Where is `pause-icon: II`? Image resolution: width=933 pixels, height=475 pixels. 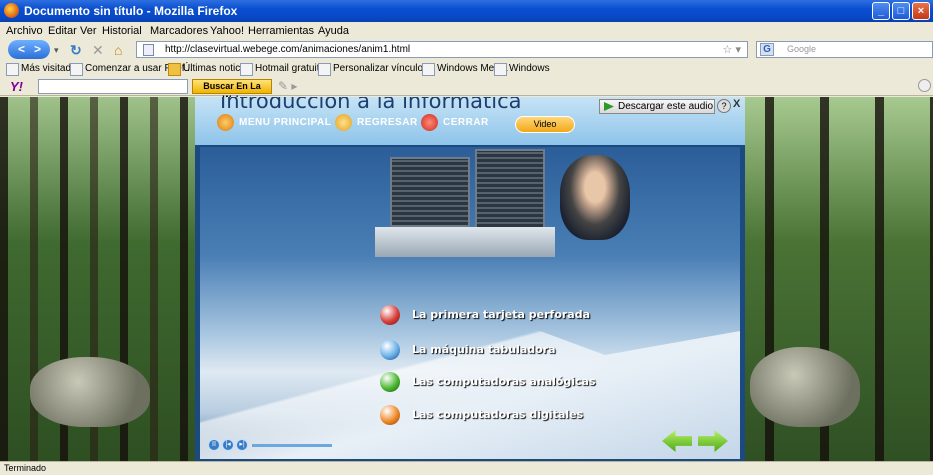 pause-icon: II is located at coordinates (214, 445).